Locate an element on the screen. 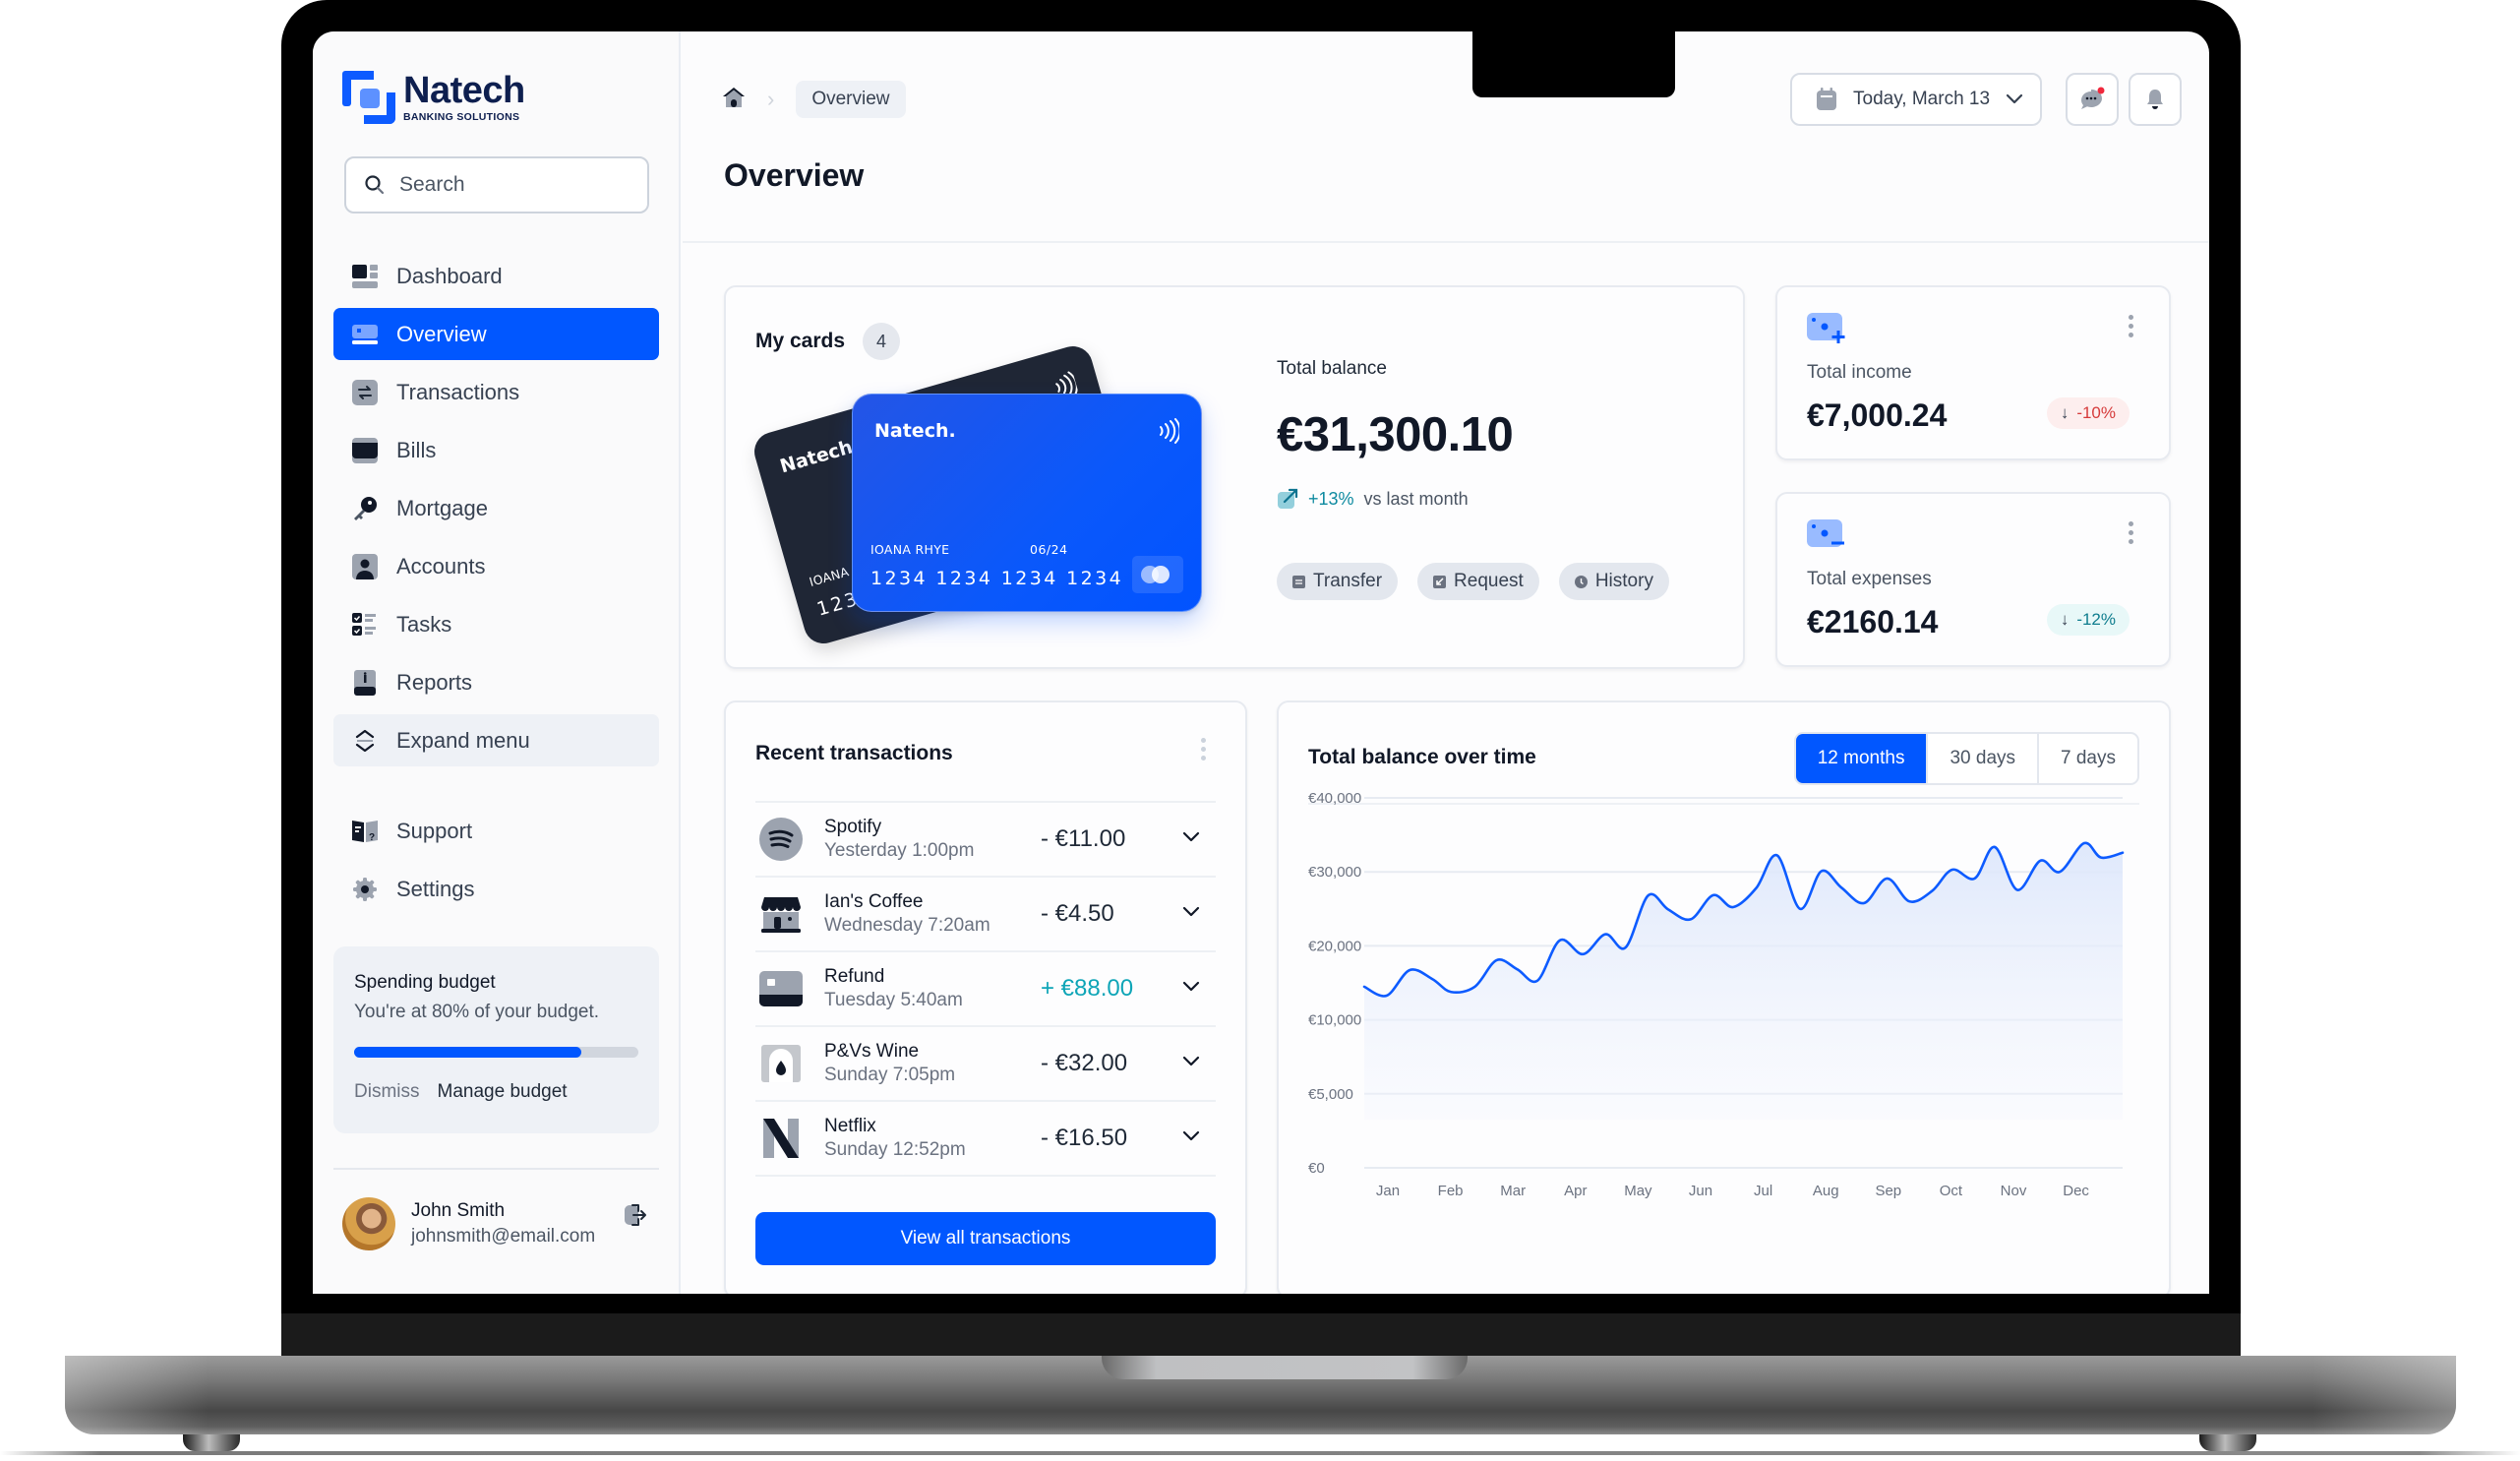  sidebar-secondary-nav: ? Support Settings is located at coordinates (496, 863).